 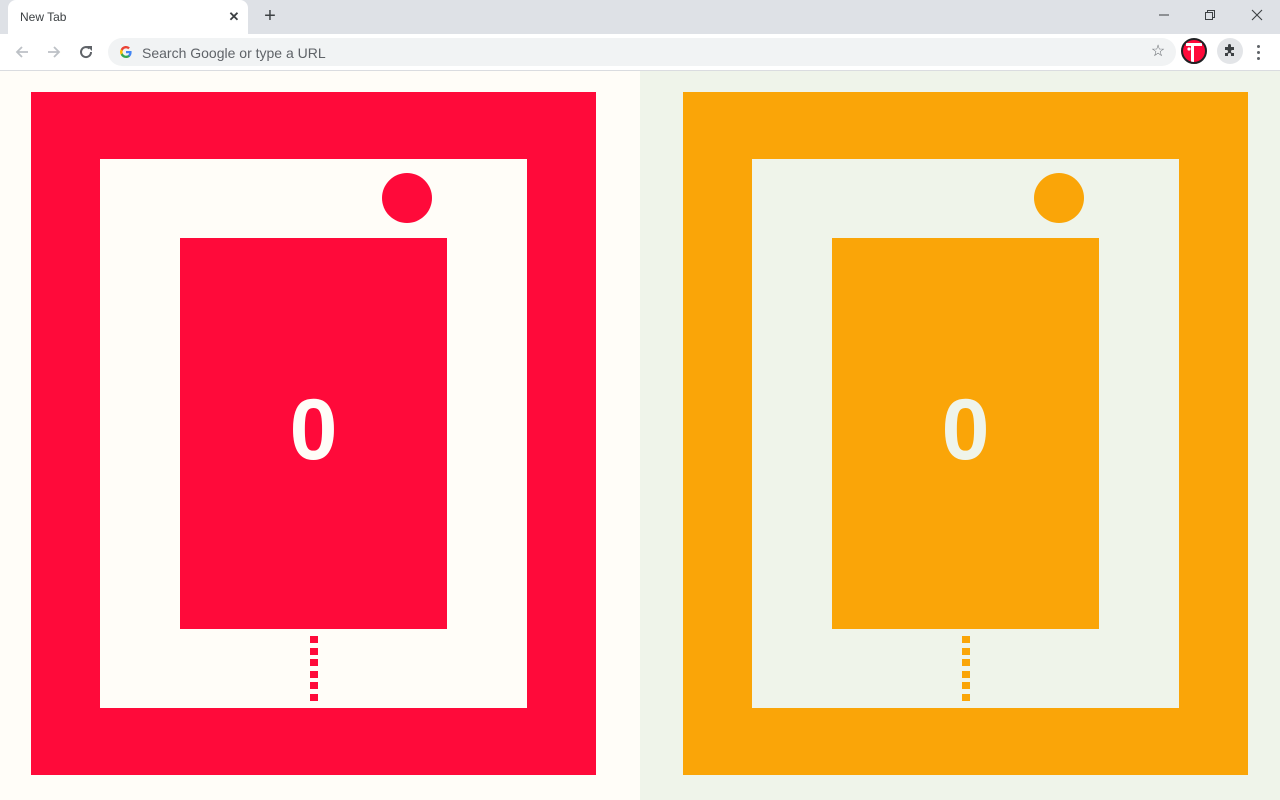 I want to click on omnibox-placeholder: Search Google or type a URL, so click(x=234, y=53).